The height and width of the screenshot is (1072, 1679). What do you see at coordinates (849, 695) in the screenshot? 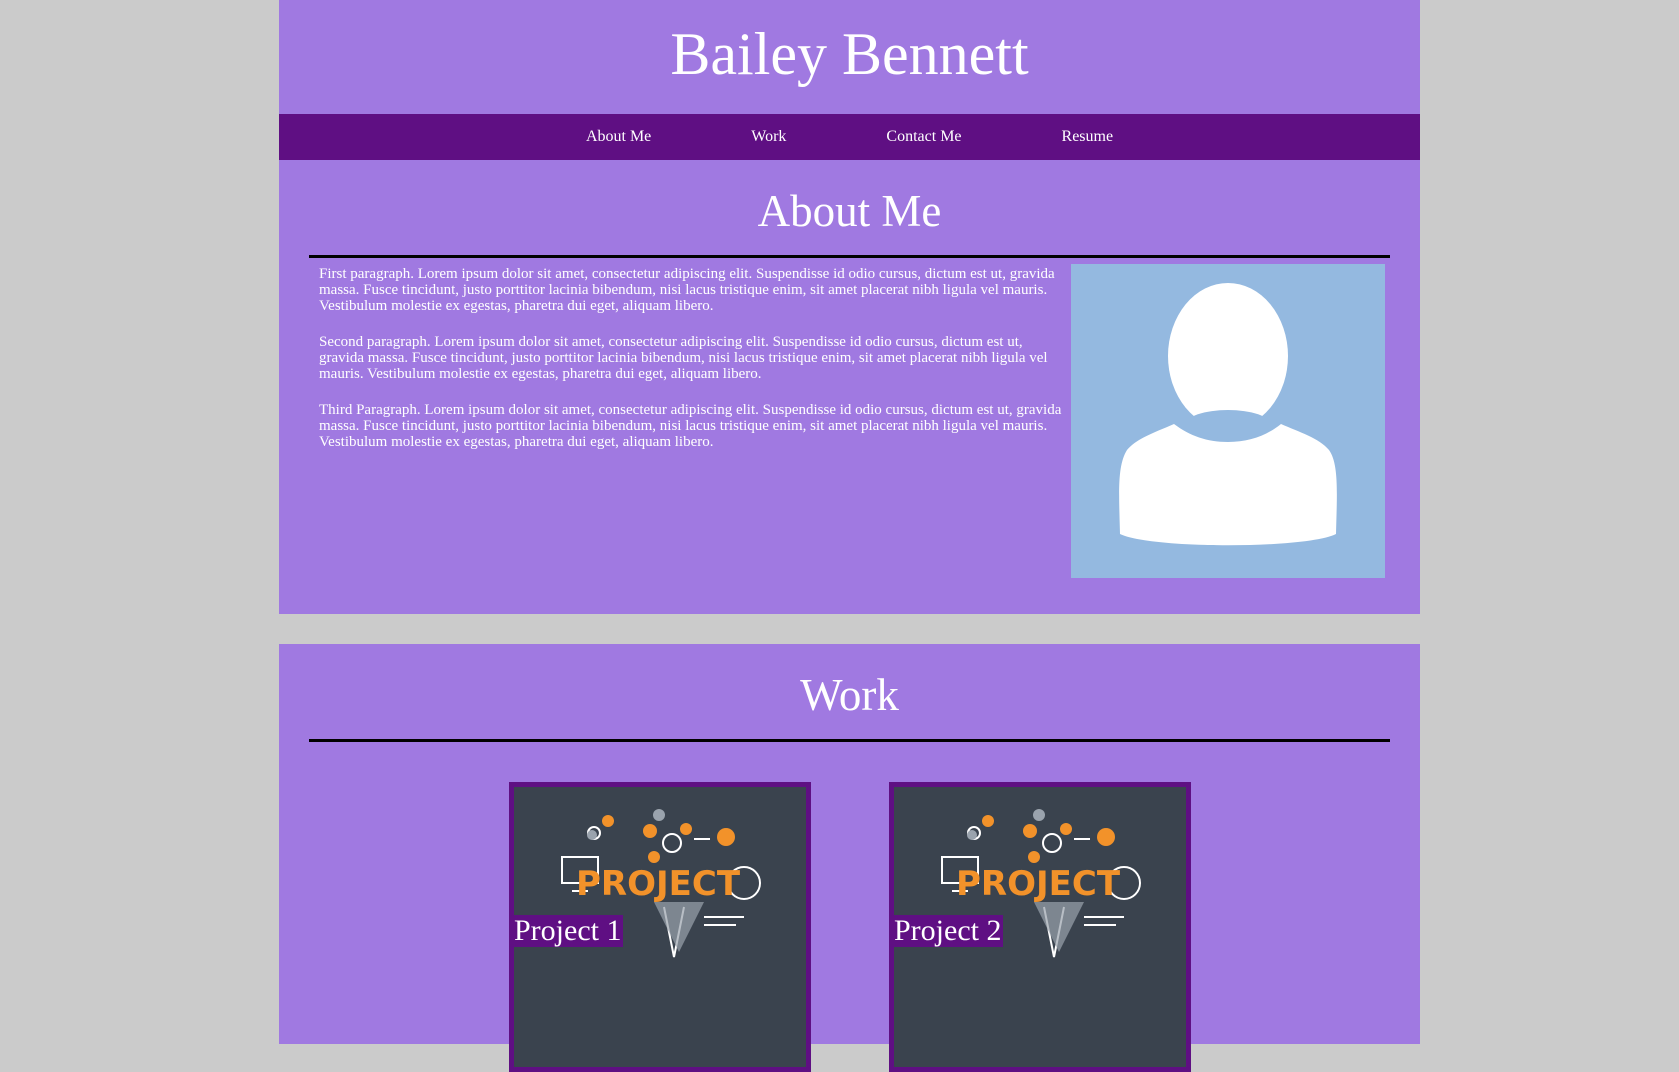
I see `work-title: Work` at bounding box center [849, 695].